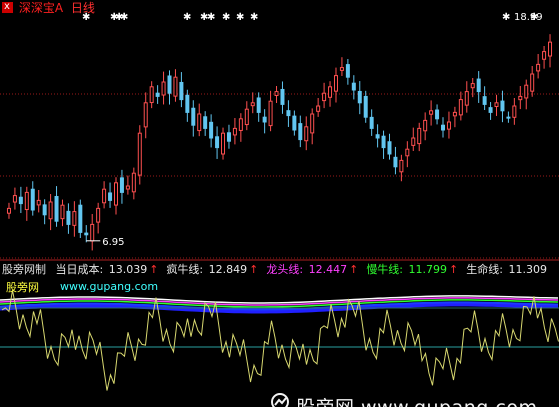 This screenshot has width=559, height=407. What do you see at coordinates (83, 8) in the screenshot?
I see `period-label: 日线` at bounding box center [83, 8].